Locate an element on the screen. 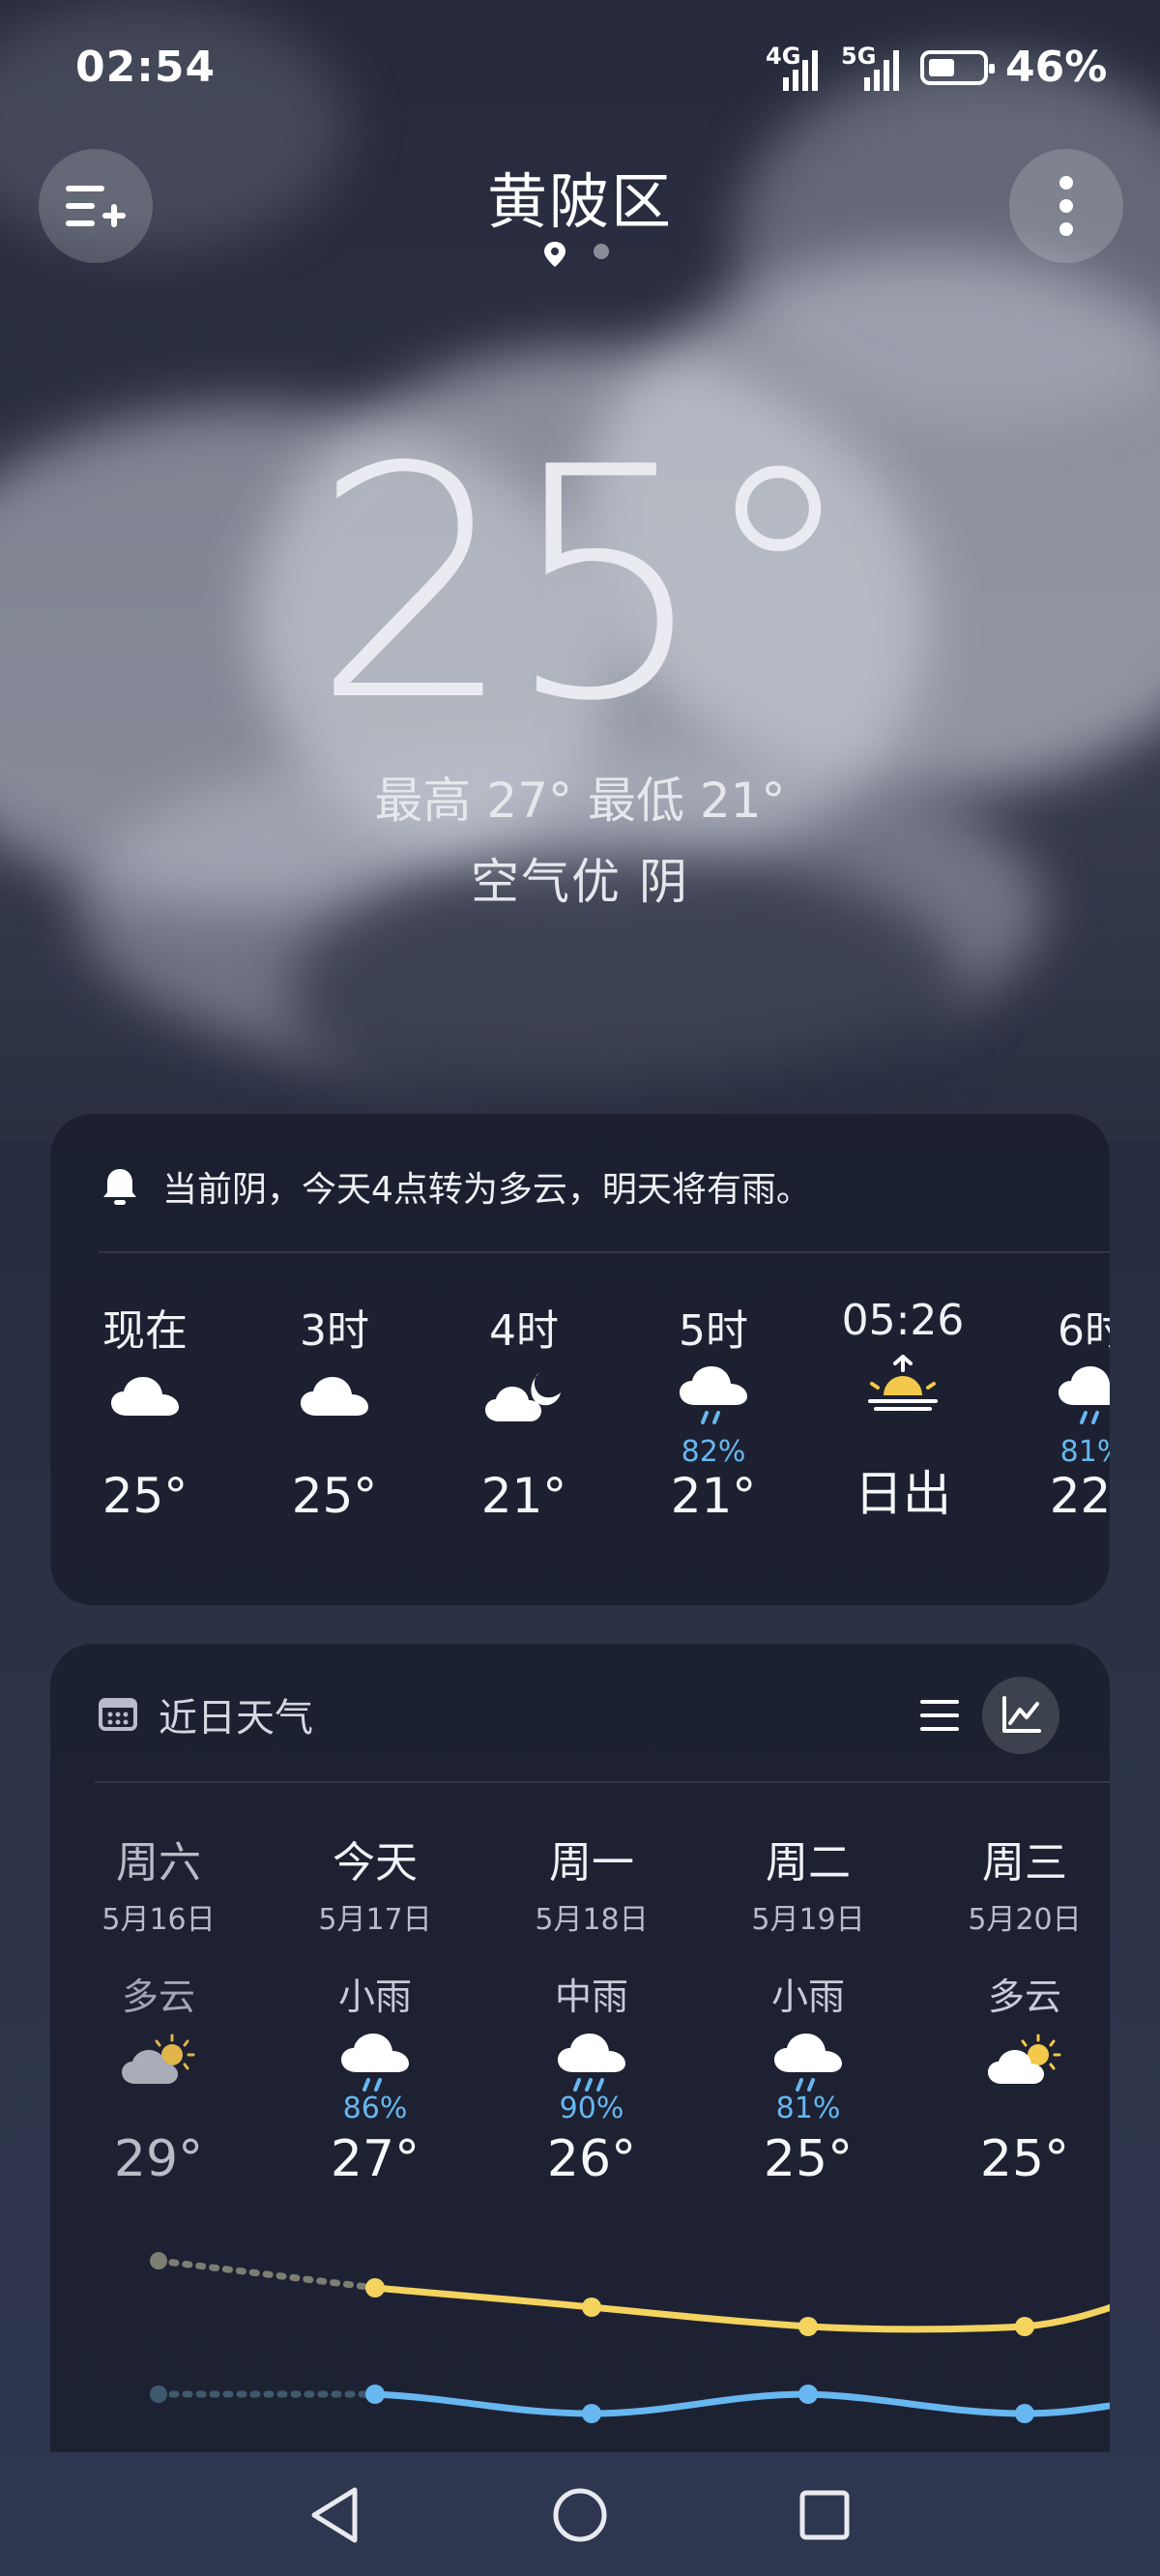 This screenshot has height=2576, width=1160. list-view-icon is located at coordinates (940, 1715).